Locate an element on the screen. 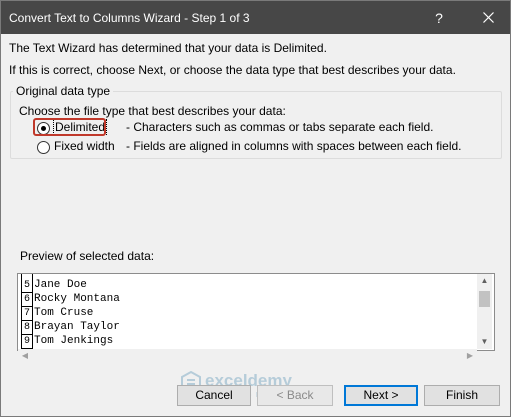  close-button is located at coordinates (489, 18).